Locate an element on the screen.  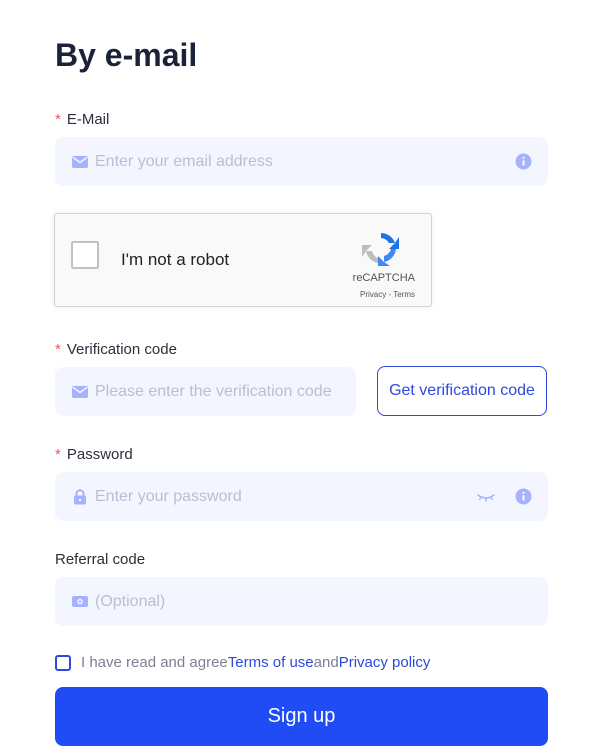
signup-button: Sign up is located at coordinates (301, 716).